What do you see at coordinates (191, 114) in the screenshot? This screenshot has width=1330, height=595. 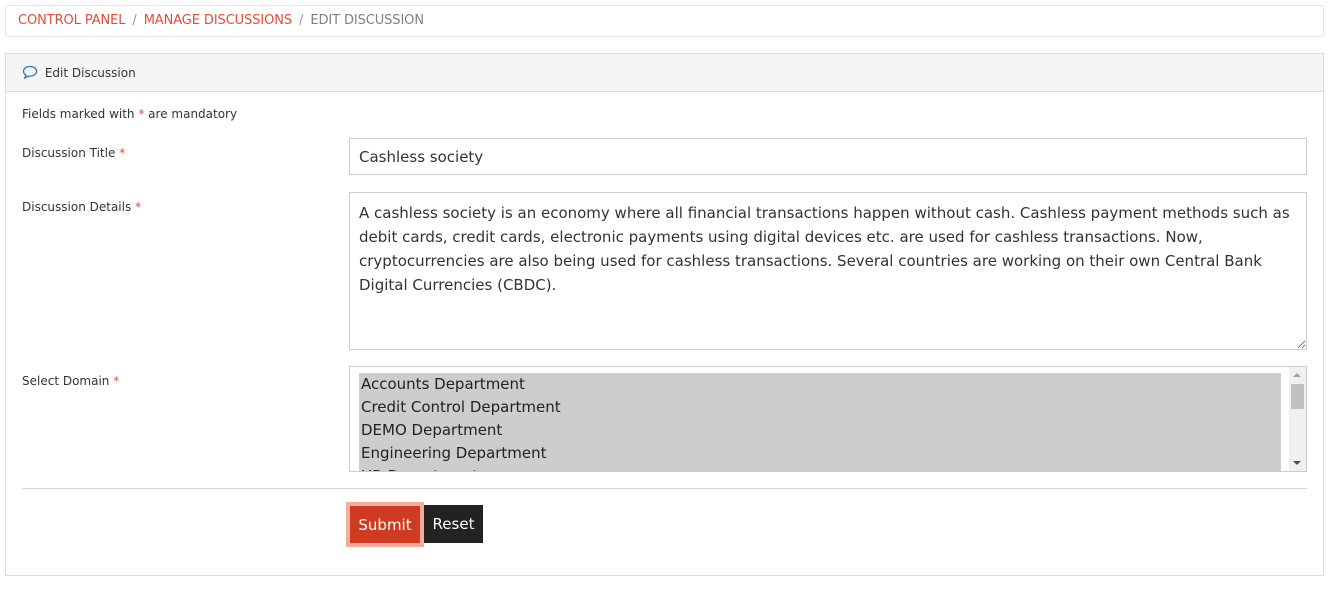 I see `note-text: are mandatory` at bounding box center [191, 114].